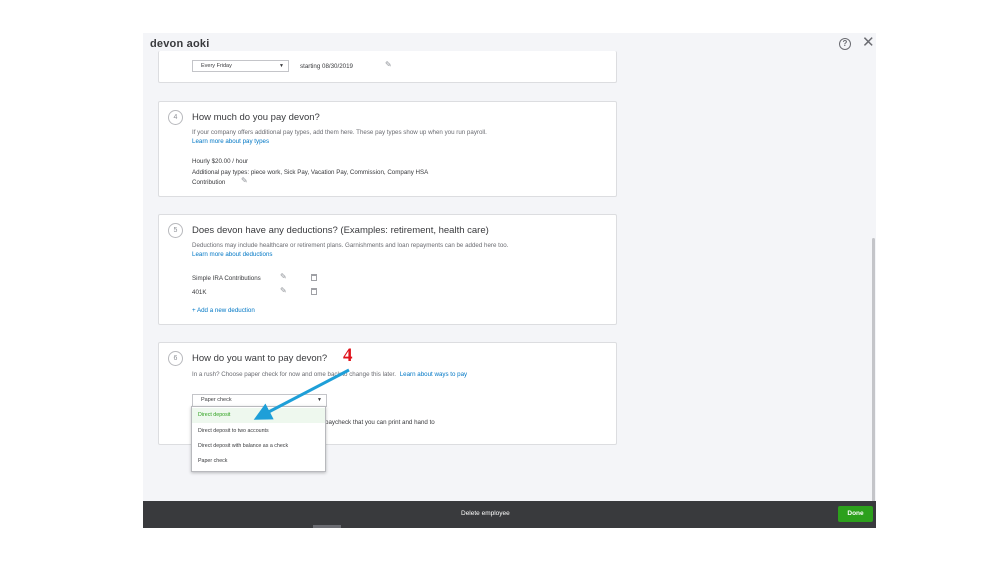  Describe the element at coordinates (433, 374) in the screenshot. I see `learn-ways-to-pay-link: Learn about ways to pay` at that location.